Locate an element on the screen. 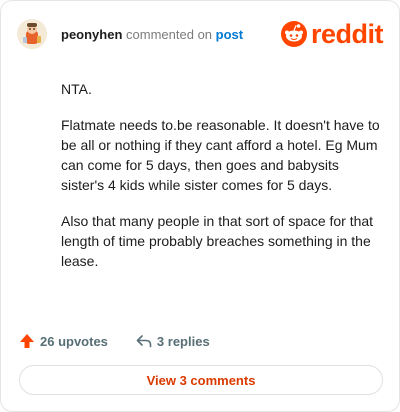  replies-button: 3 replies is located at coordinates (173, 341).